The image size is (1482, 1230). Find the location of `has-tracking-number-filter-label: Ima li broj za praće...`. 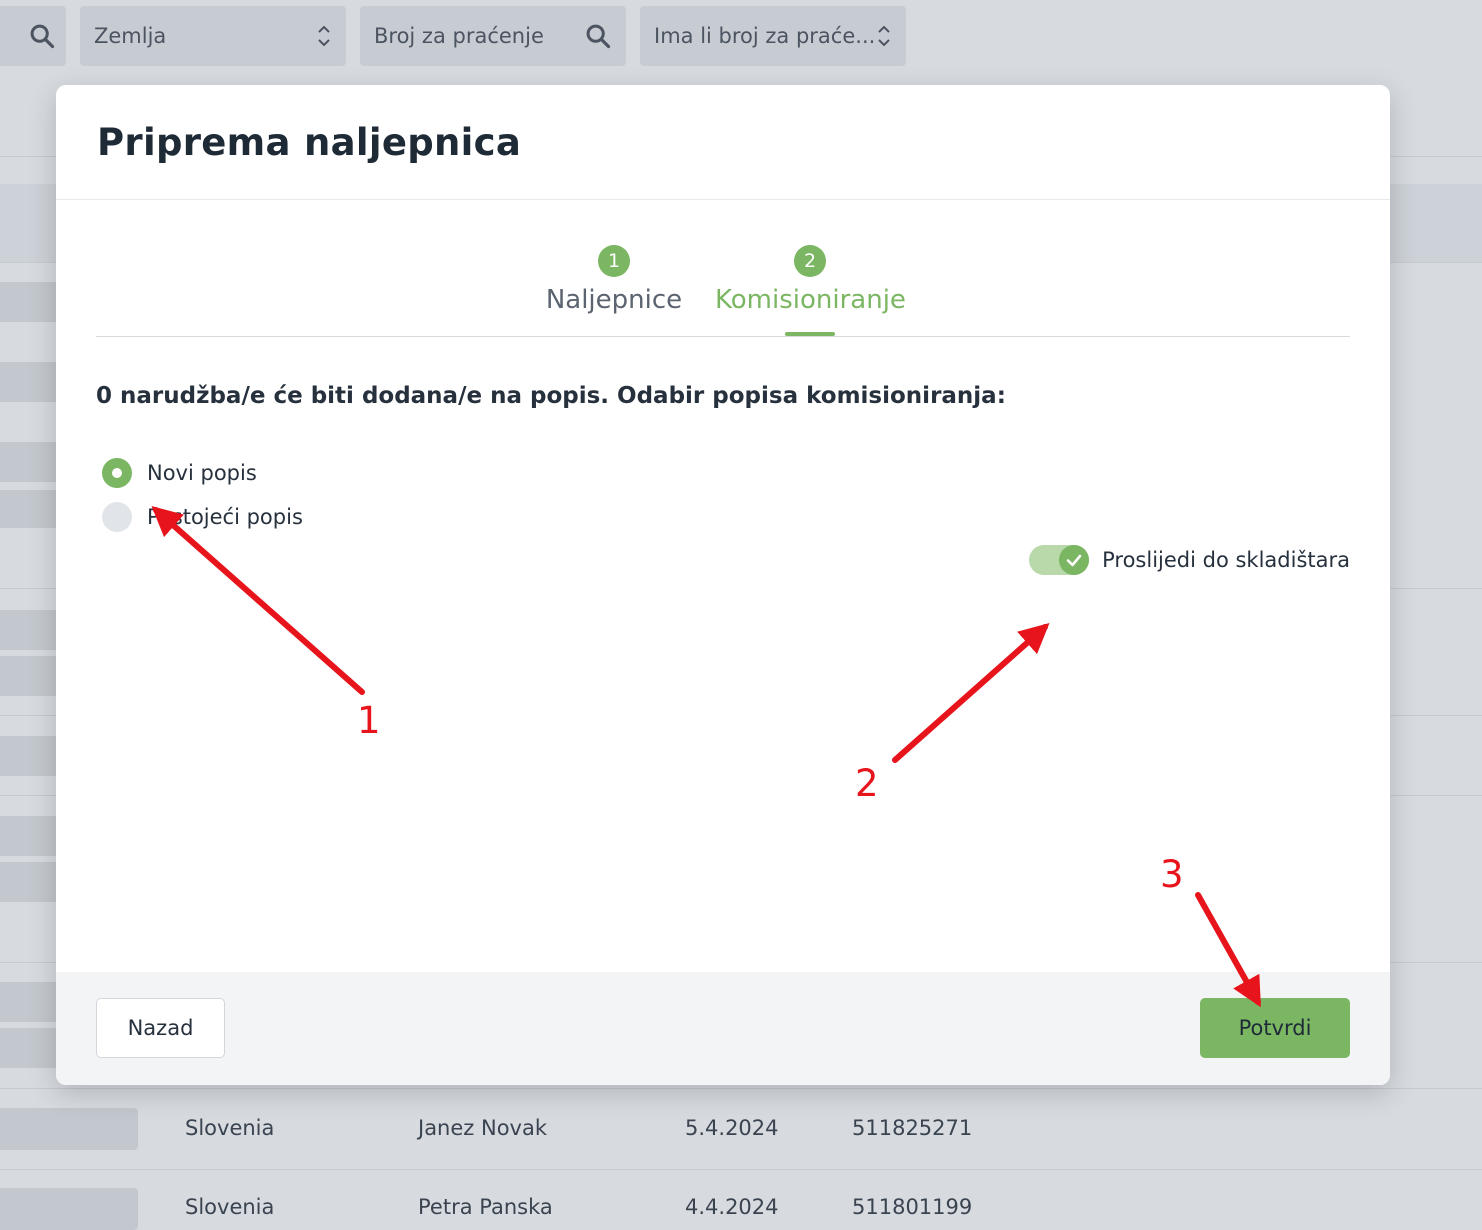

has-tracking-number-filter-label: Ima li broj za praće... is located at coordinates (765, 36).